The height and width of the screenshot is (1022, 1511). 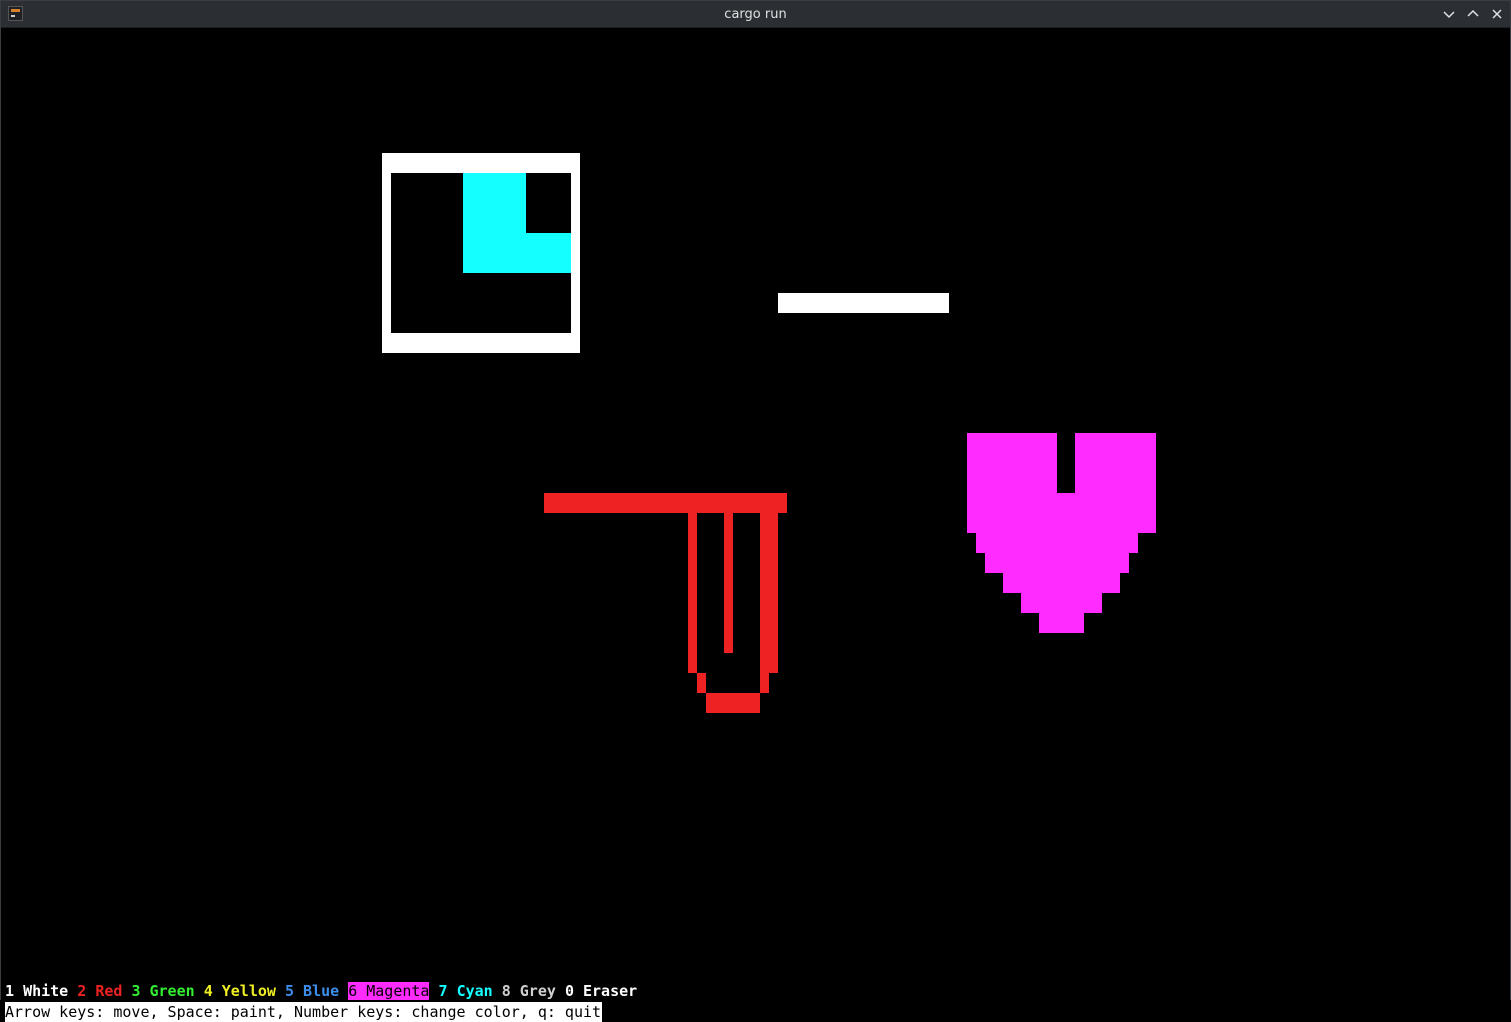 What do you see at coordinates (208, 991) in the screenshot?
I see `palette-key: 4` at bounding box center [208, 991].